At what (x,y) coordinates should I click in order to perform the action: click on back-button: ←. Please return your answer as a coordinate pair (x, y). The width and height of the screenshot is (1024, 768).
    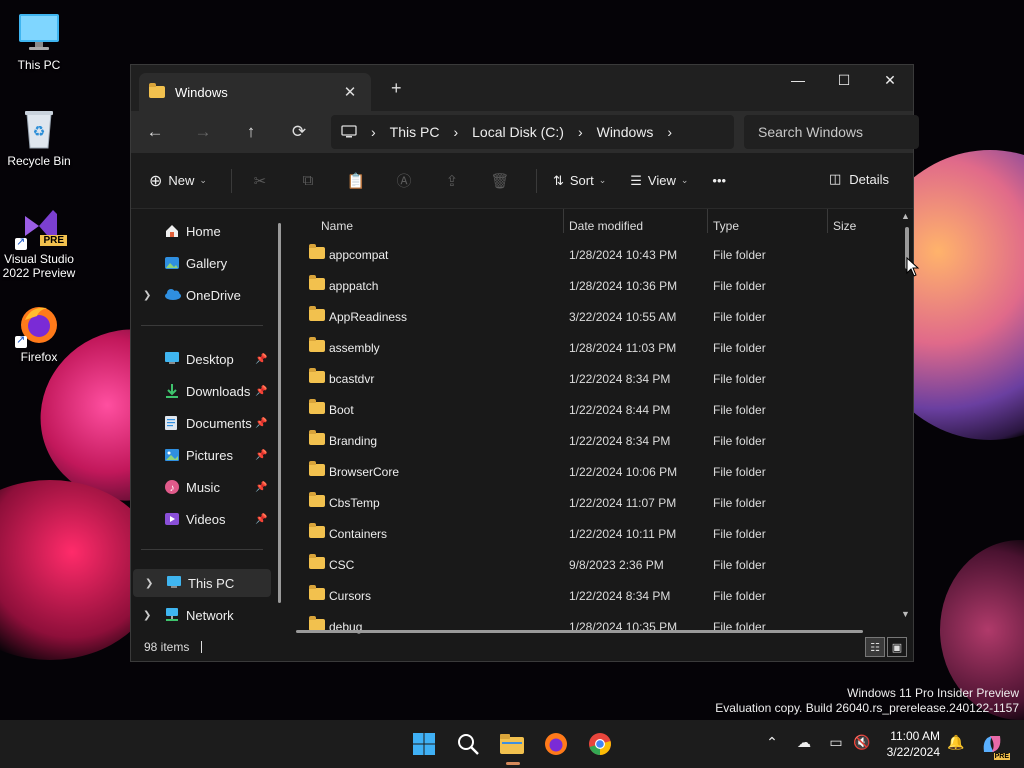
    Looking at the image, I should click on (155, 132).